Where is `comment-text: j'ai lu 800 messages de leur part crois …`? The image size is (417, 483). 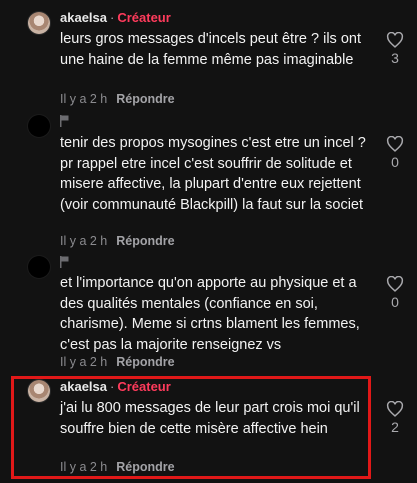
comment-text: j'ai lu 800 messages de leur part crois … is located at coordinates (210, 418).